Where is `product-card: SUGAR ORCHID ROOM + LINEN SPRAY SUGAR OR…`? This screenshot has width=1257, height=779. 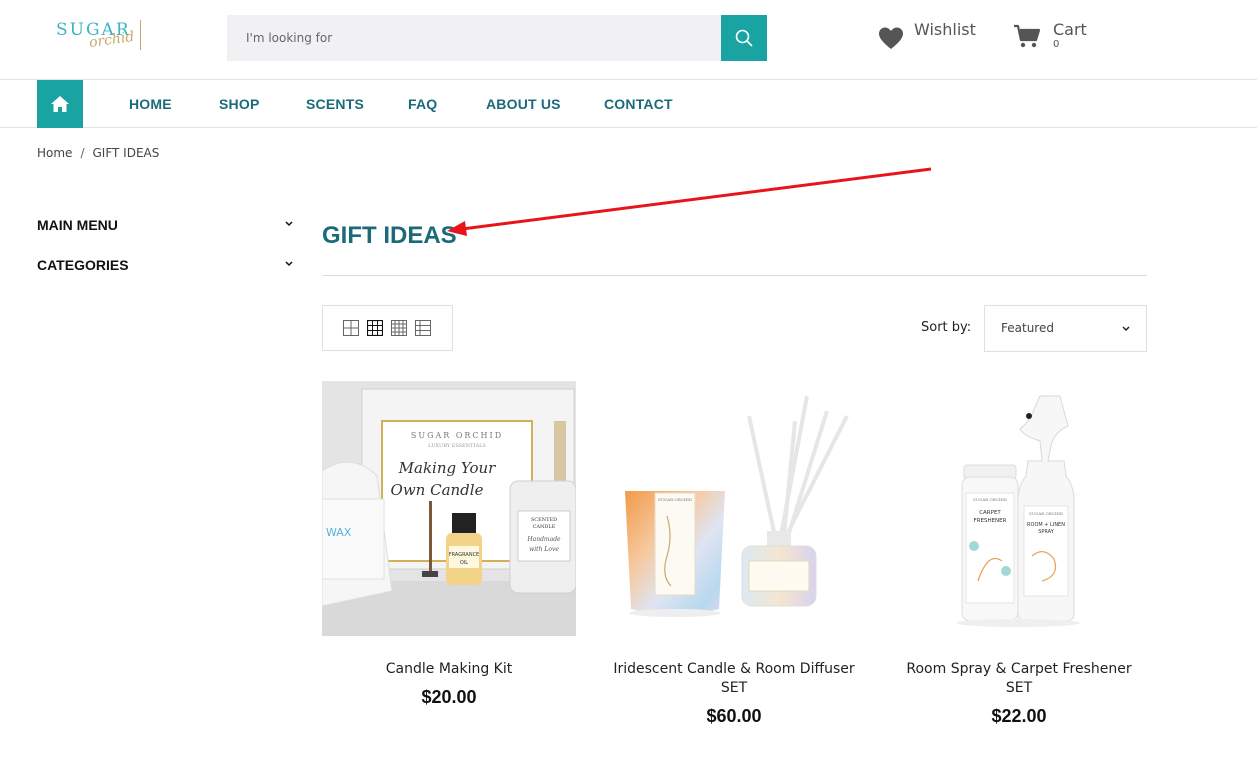
product-card: SUGAR ORCHID ROOM + LINEN SPRAY SUGAR OR… is located at coordinates (1019, 554).